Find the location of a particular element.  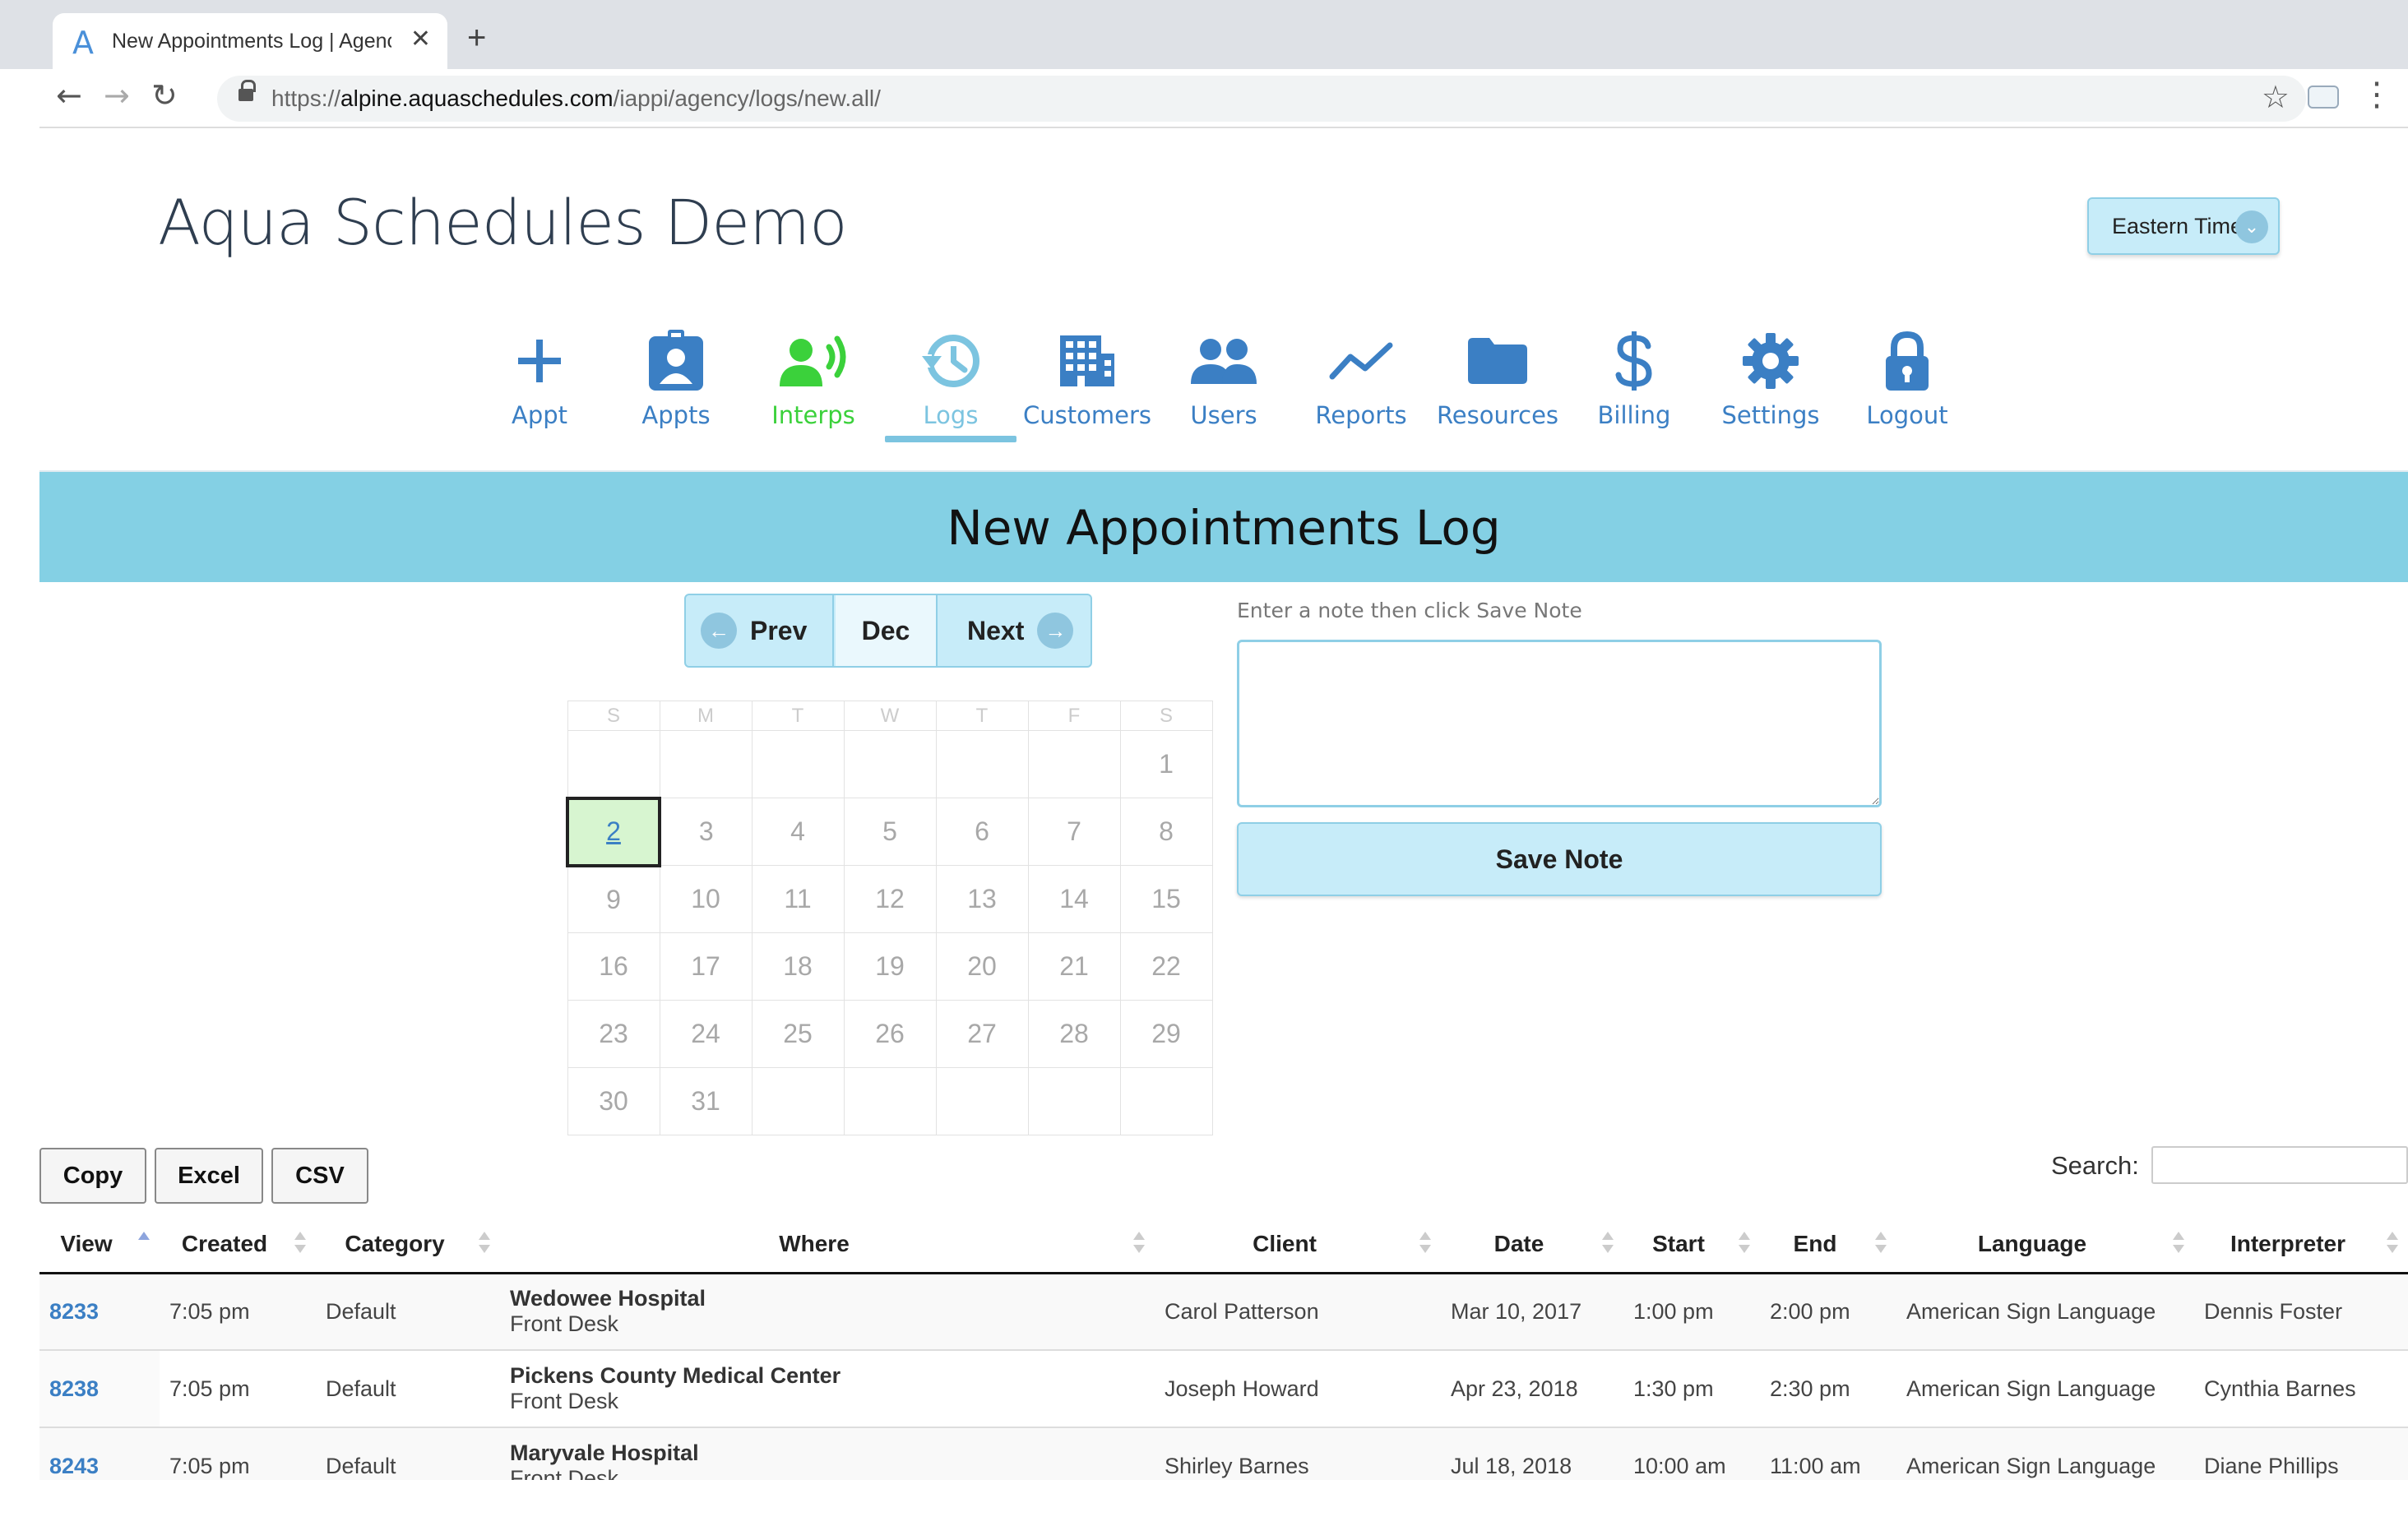

note-textarea is located at coordinates (1559, 723).